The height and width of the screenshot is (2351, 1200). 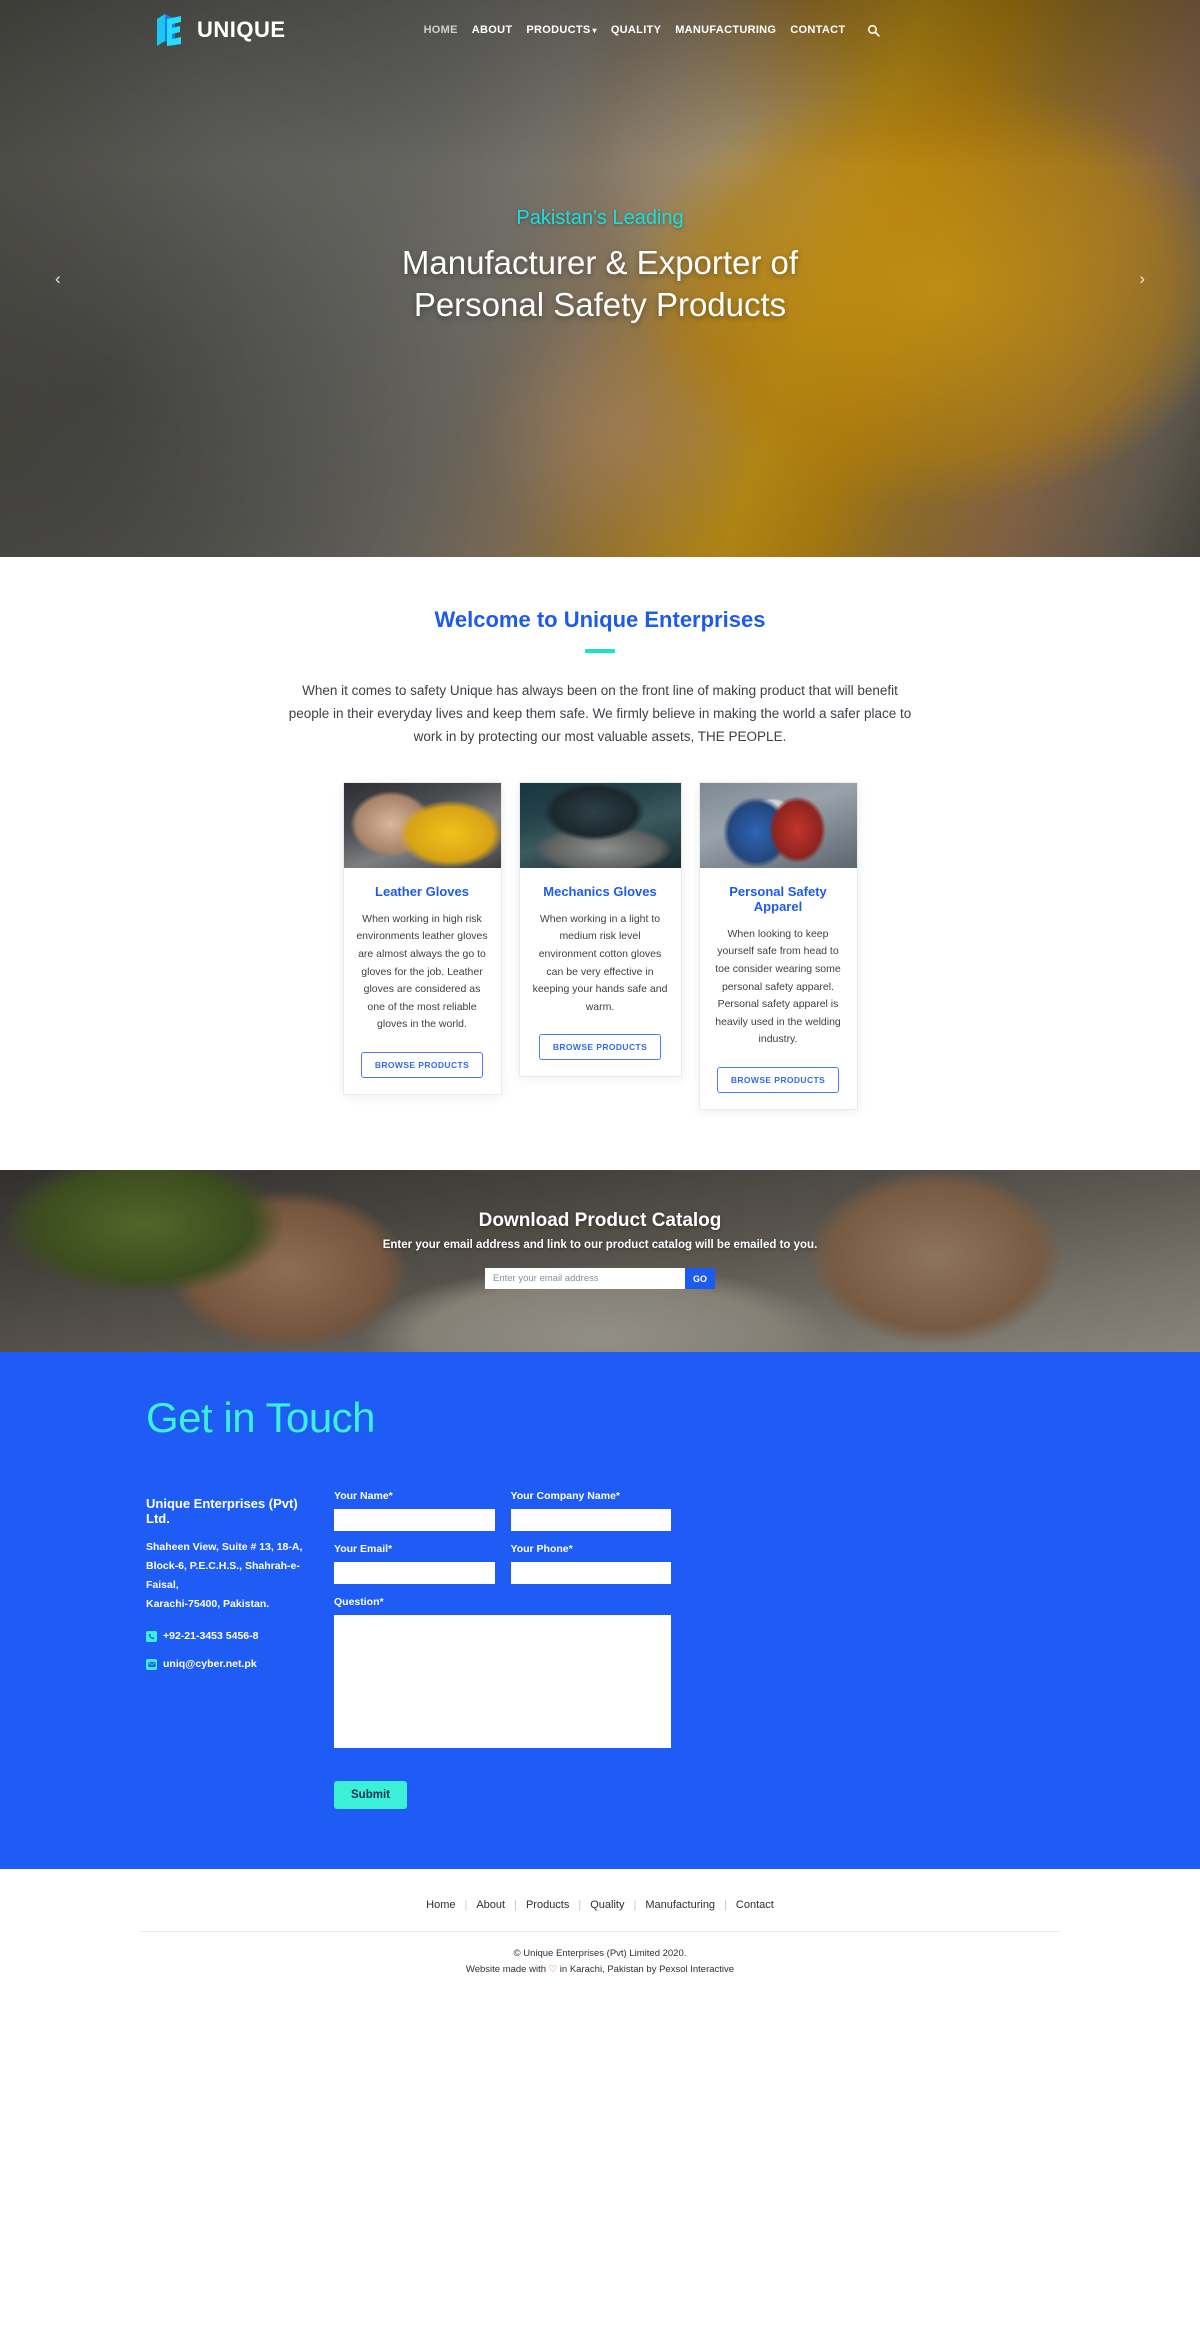 I want to click on card-title: Mechanics Gloves, so click(x=600, y=891).